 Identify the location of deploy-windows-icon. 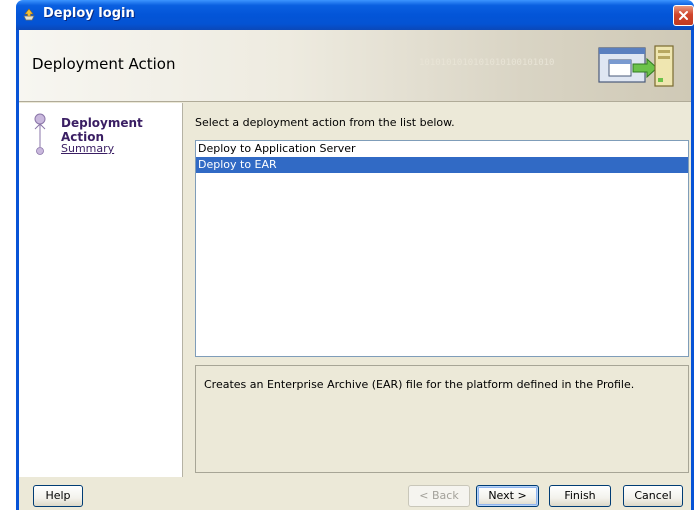
(636, 66).